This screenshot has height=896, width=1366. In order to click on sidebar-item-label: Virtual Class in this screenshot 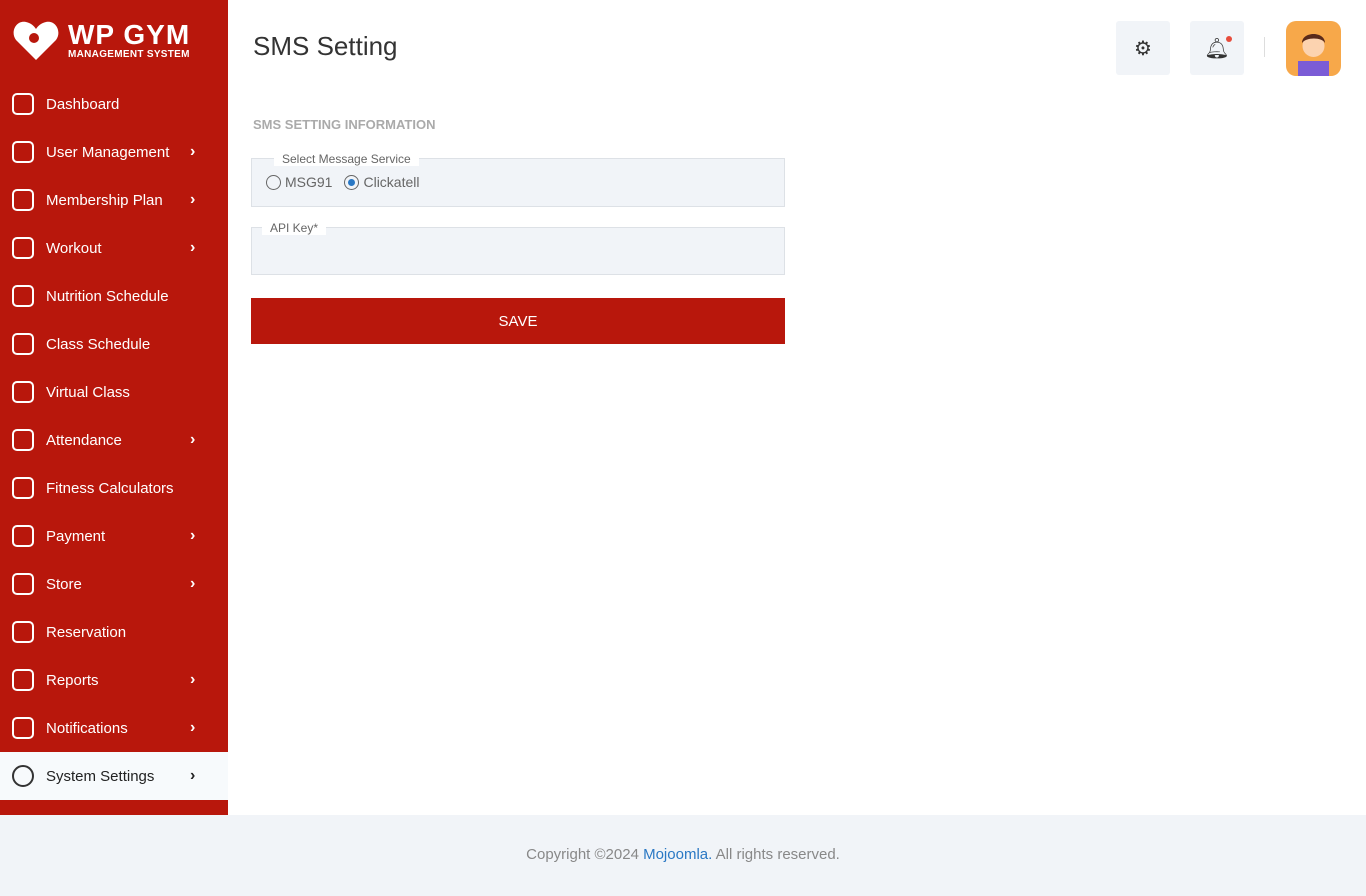, I will do `click(88, 392)`.